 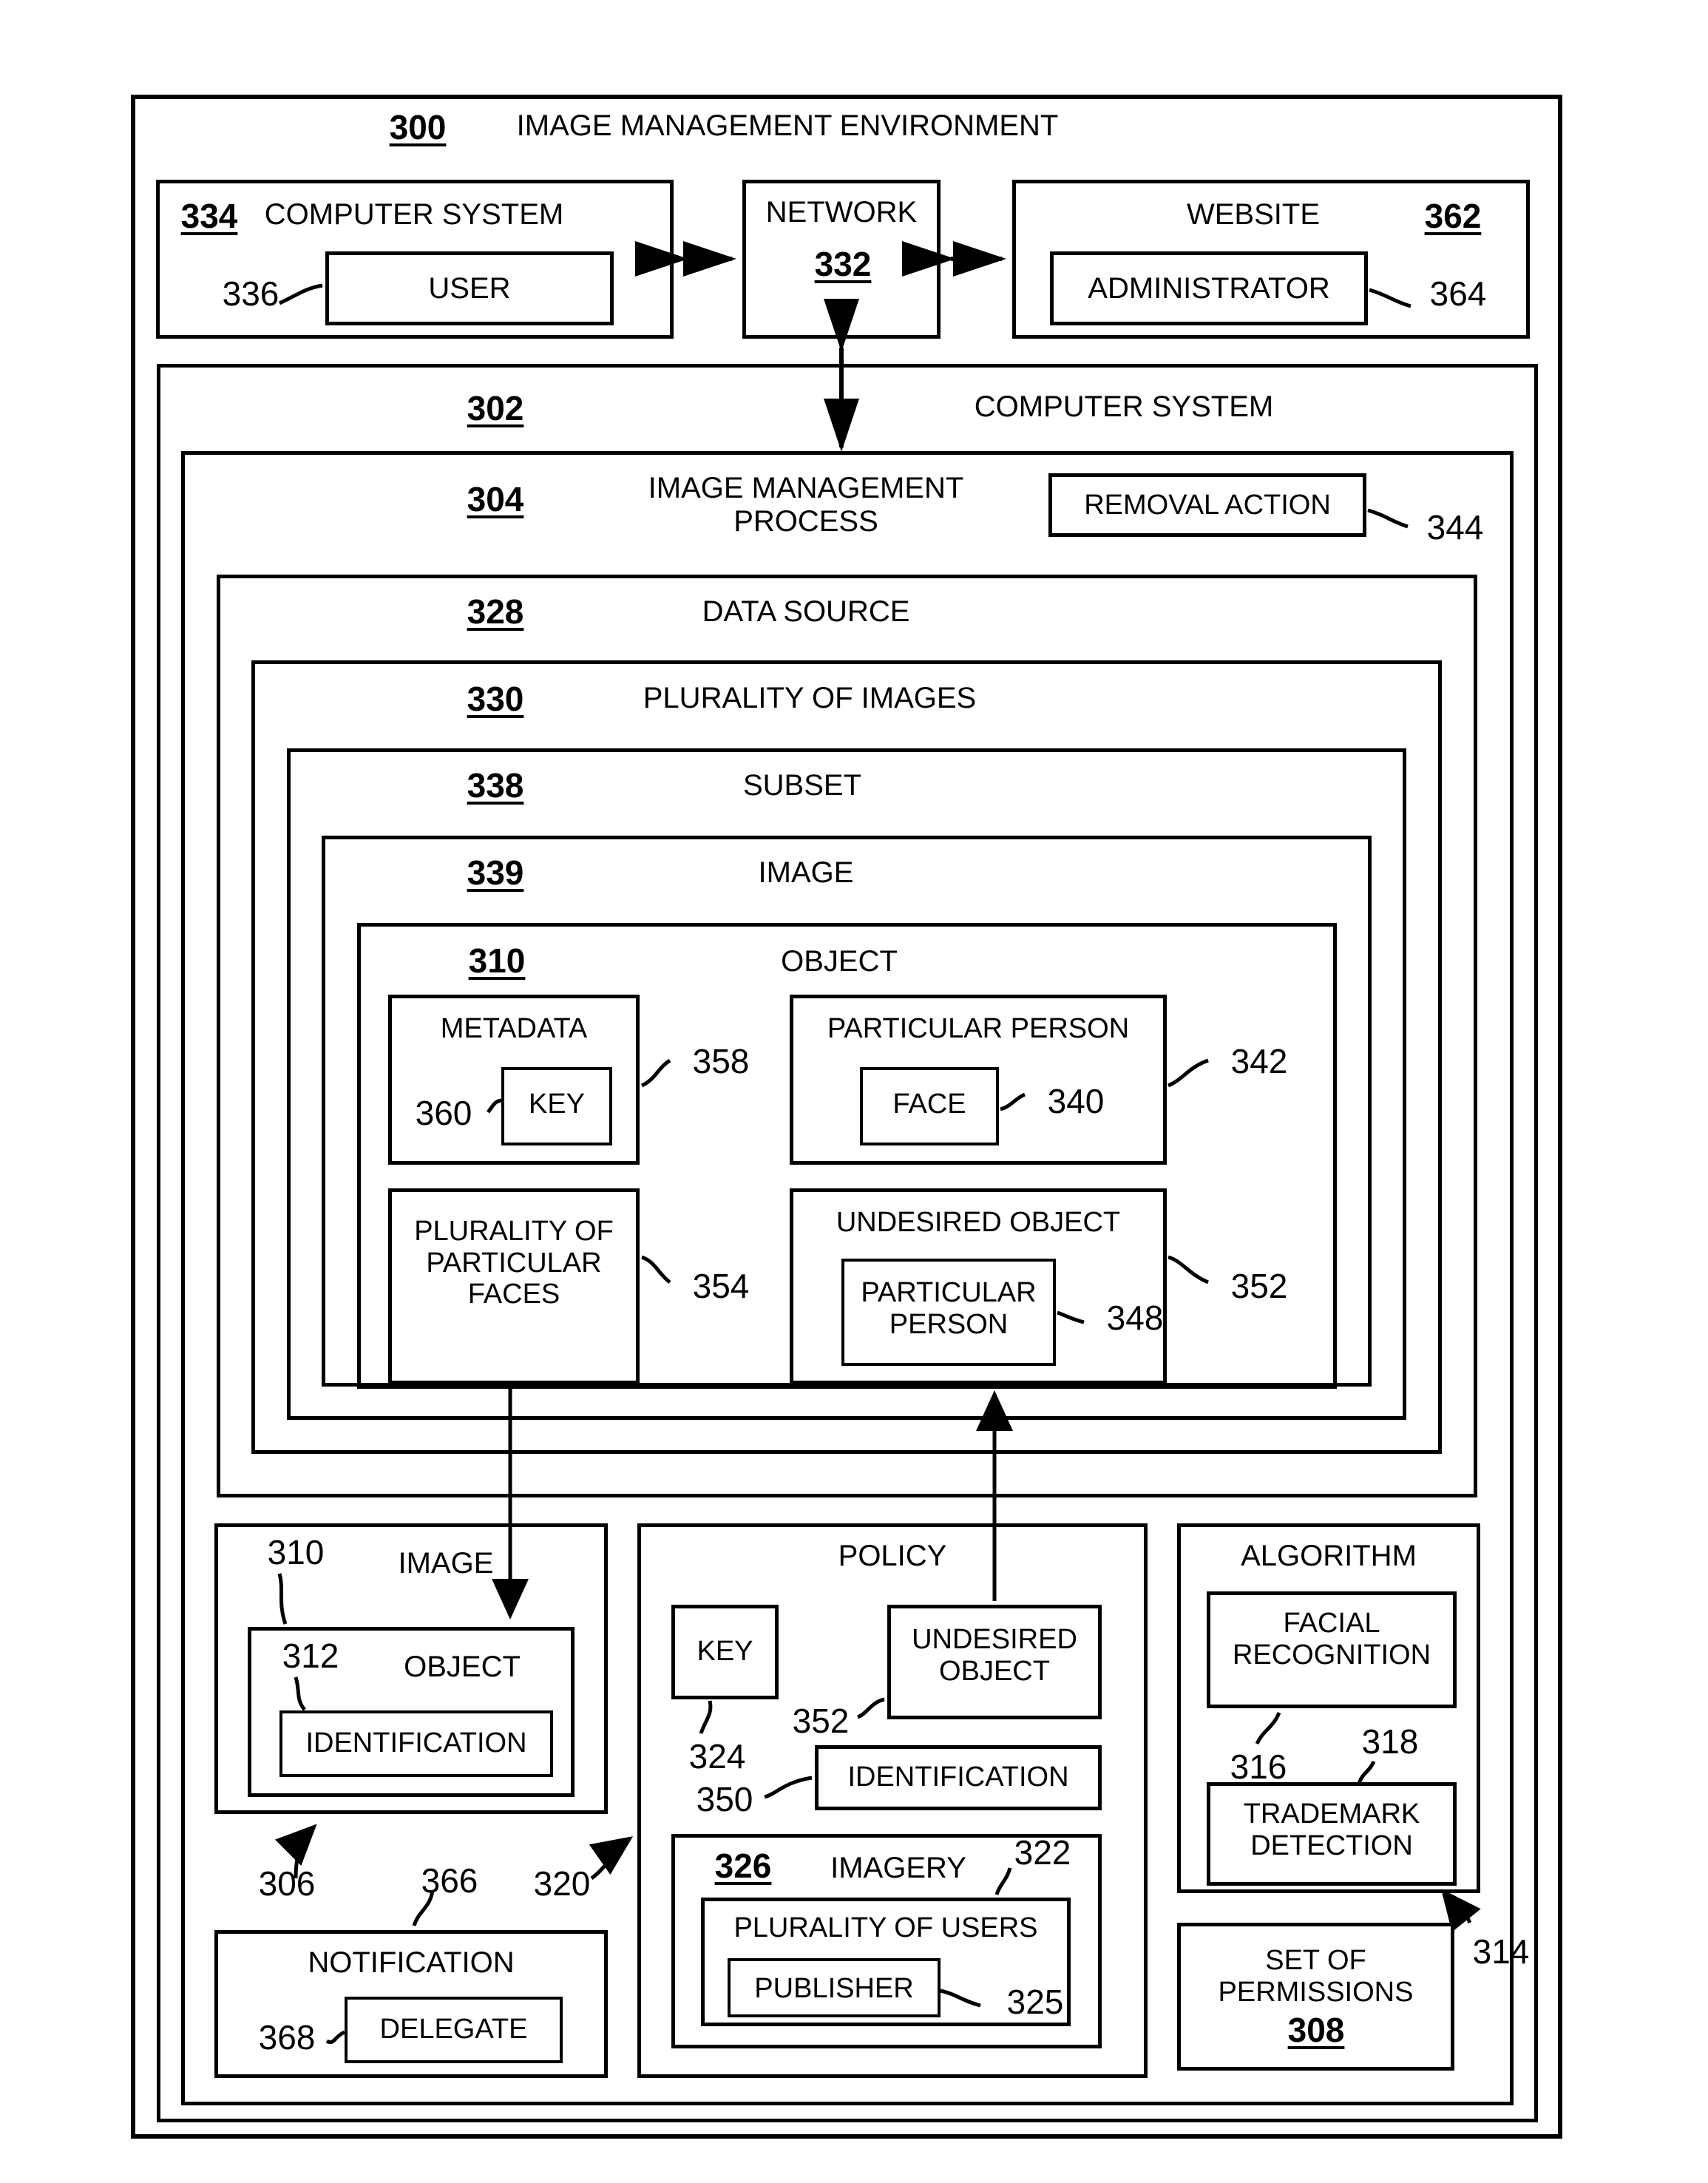 What do you see at coordinates (418, 127) in the screenshot?
I see `ref-300: 300` at bounding box center [418, 127].